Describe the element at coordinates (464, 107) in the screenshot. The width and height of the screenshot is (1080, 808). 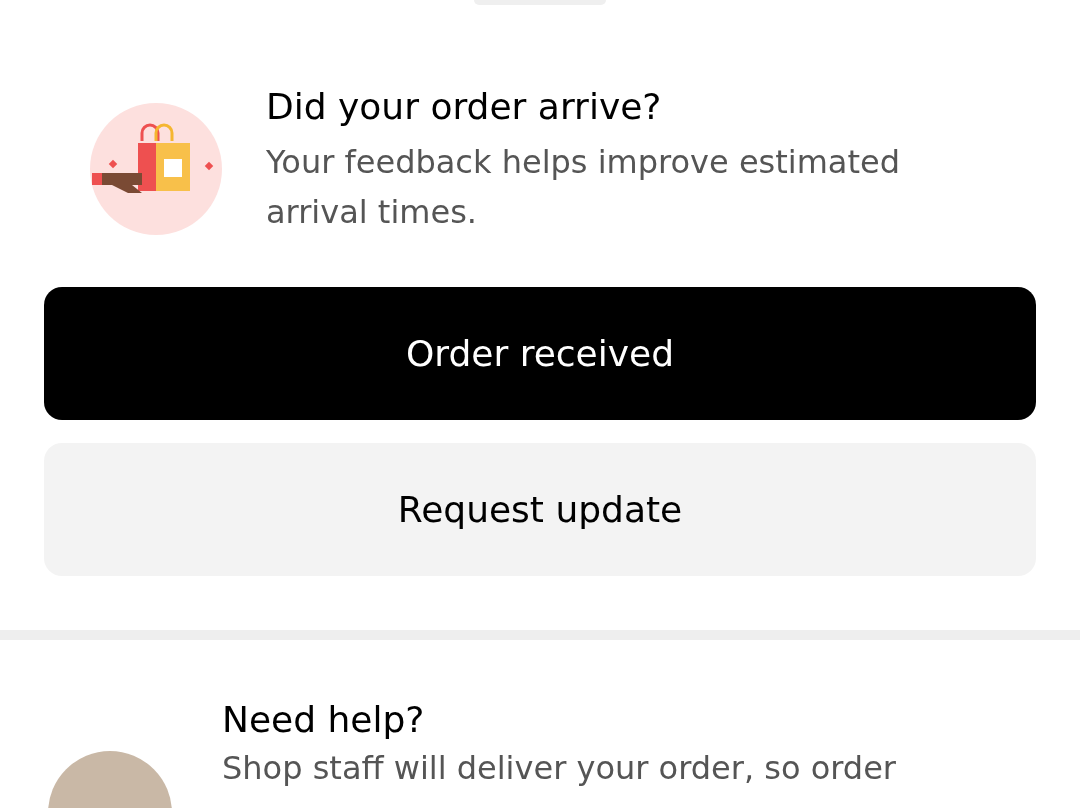
I see `feedback-title: Did your order arrive?` at that location.